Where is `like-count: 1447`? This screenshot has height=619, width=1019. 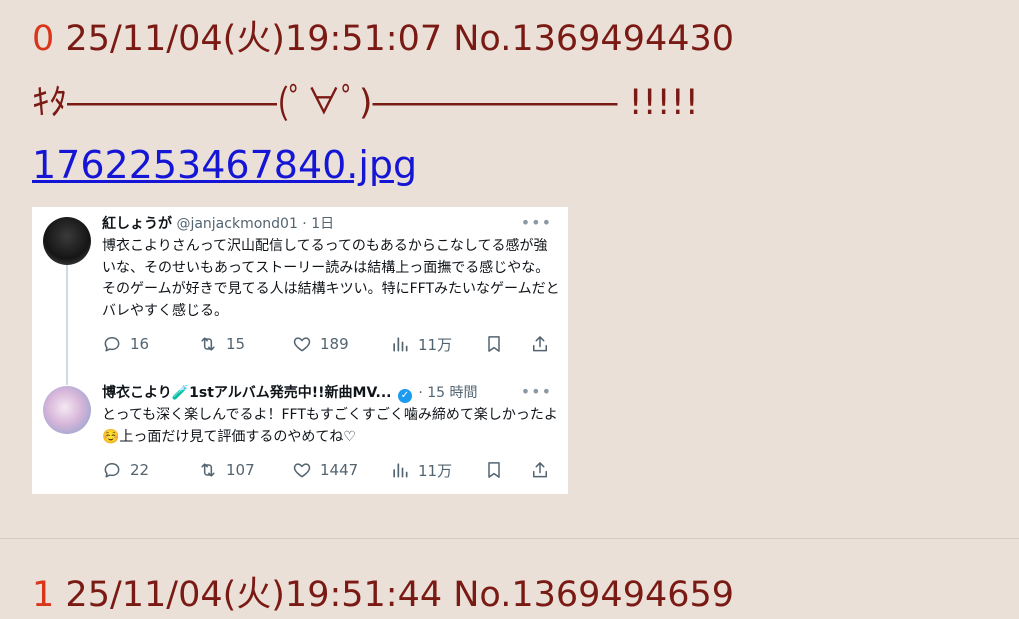
like-count: 1447 is located at coordinates (325, 470).